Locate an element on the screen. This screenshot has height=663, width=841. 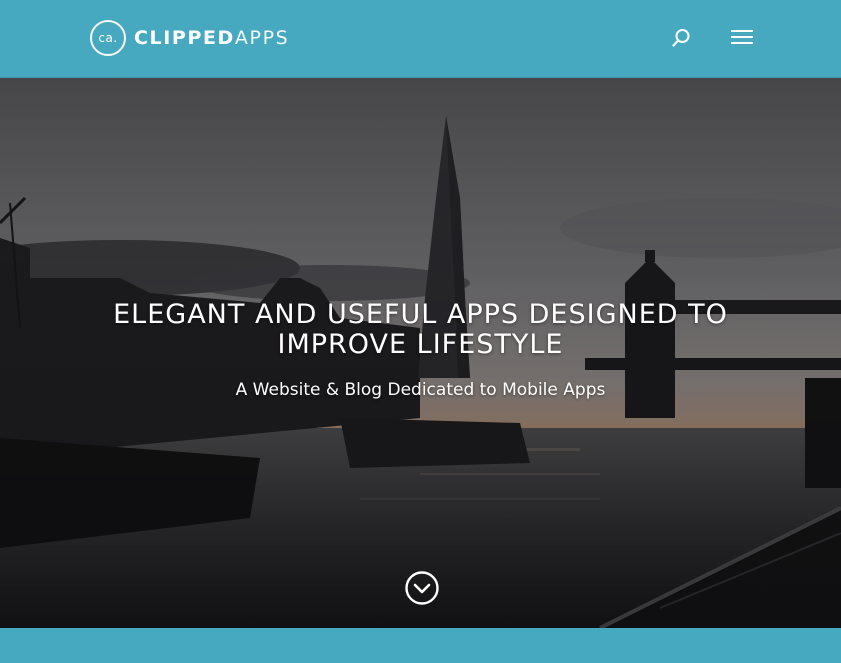
scroll-down-button is located at coordinates (422, 588).